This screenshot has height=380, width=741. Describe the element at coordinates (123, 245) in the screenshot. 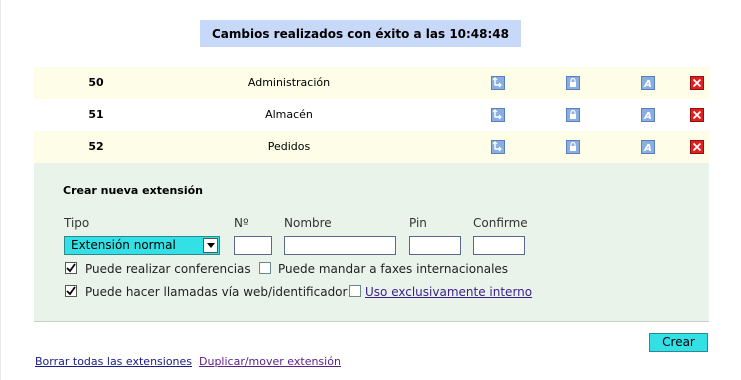

I see `tipo-select-value: Extensión normal` at that location.